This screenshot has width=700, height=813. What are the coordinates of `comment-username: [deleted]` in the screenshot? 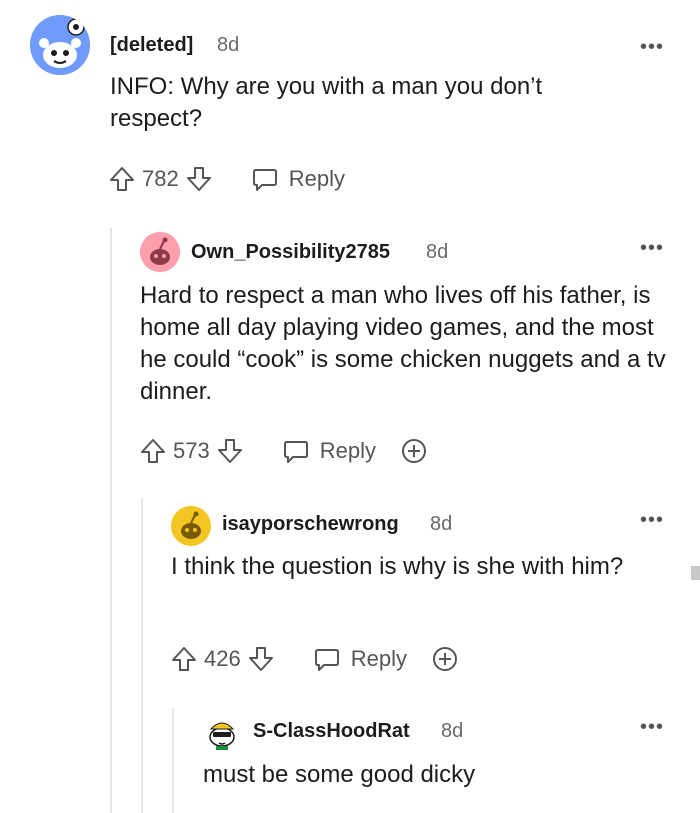 It's located at (151, 45).